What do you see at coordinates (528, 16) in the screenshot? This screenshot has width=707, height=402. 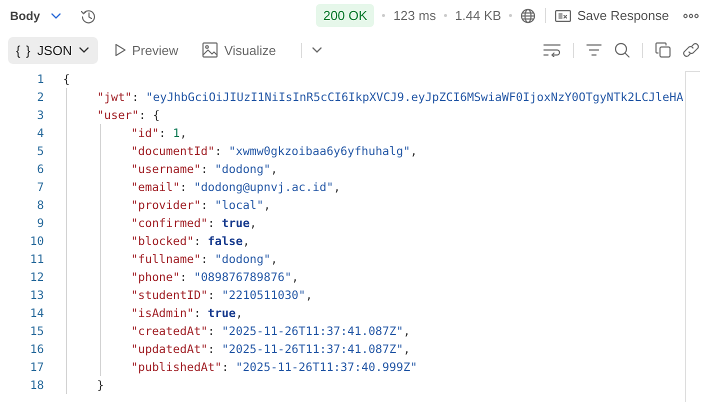 I see `globe-icon` at bounding box center [528, 16].